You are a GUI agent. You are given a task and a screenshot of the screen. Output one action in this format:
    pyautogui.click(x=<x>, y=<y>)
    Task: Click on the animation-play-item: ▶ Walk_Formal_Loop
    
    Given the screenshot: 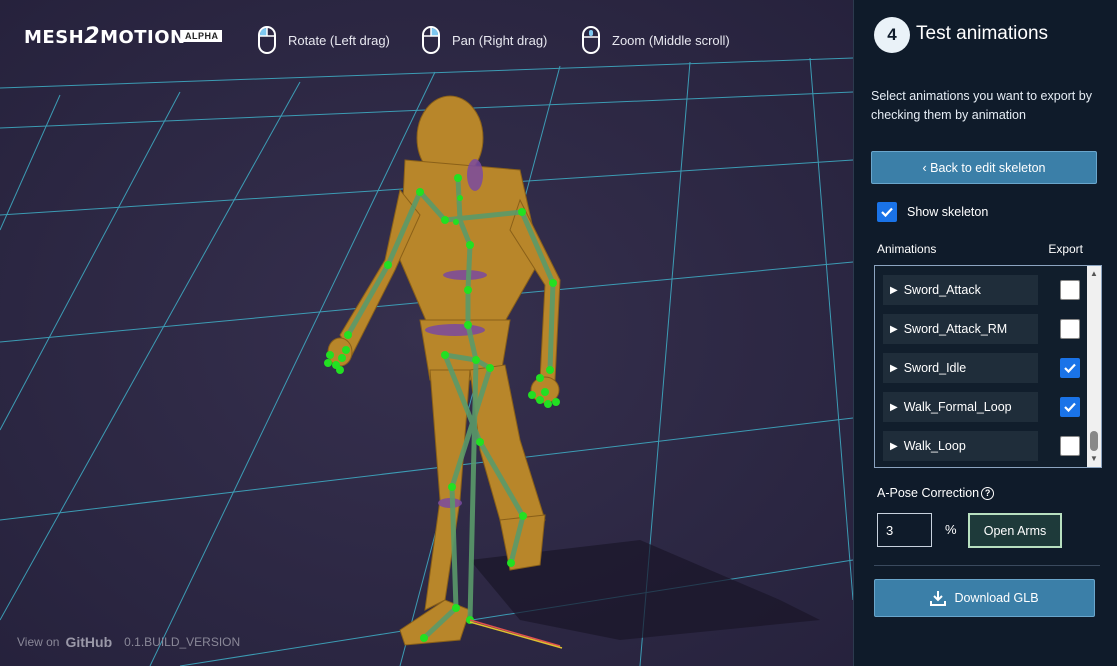 What is the action you would take?
    pyautogui.click(x=960, y=407)
    